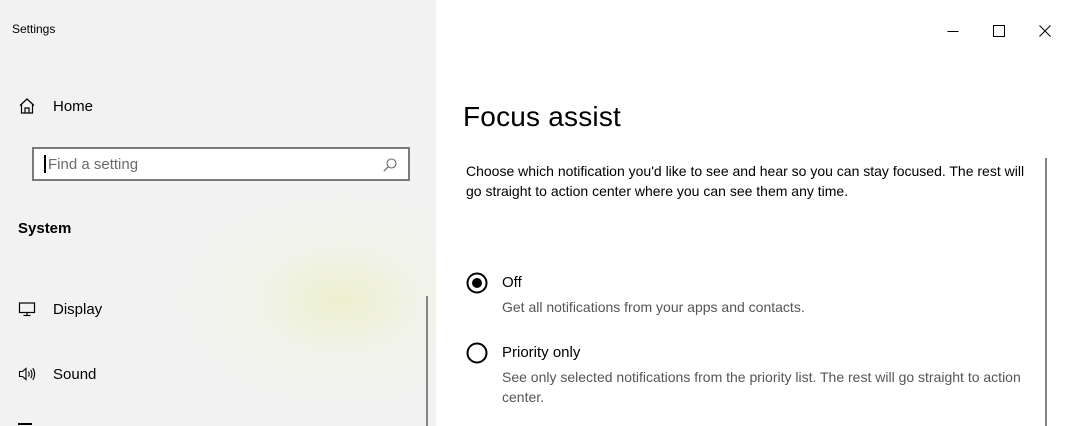 The width and height of the screenshot is (1068, 426). What do you see at coordinates (477, 353) in the screenshot?
I see `radio-unselected-icon` at bounding box center [477, 353].